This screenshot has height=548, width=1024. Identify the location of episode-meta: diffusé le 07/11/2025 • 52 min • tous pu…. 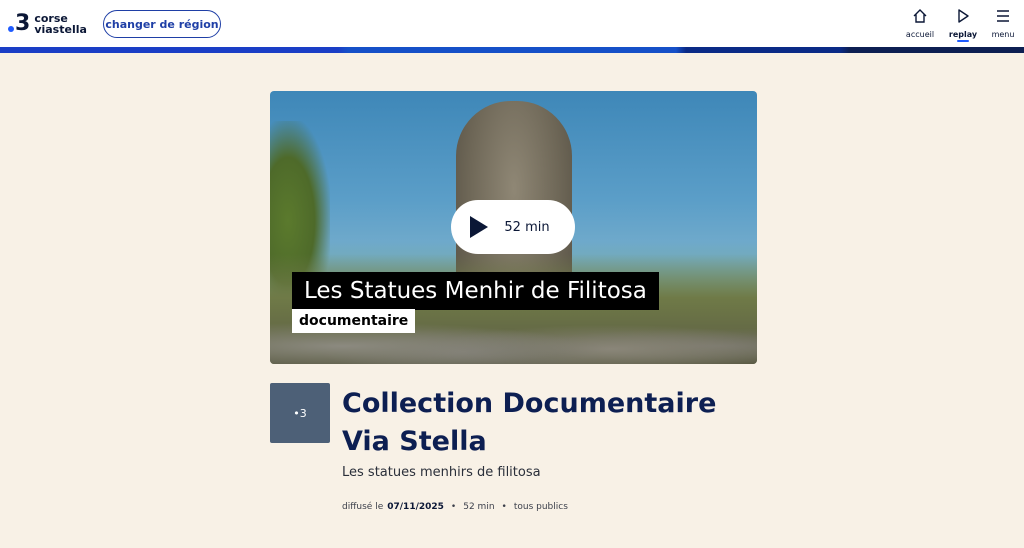
(455, 507).